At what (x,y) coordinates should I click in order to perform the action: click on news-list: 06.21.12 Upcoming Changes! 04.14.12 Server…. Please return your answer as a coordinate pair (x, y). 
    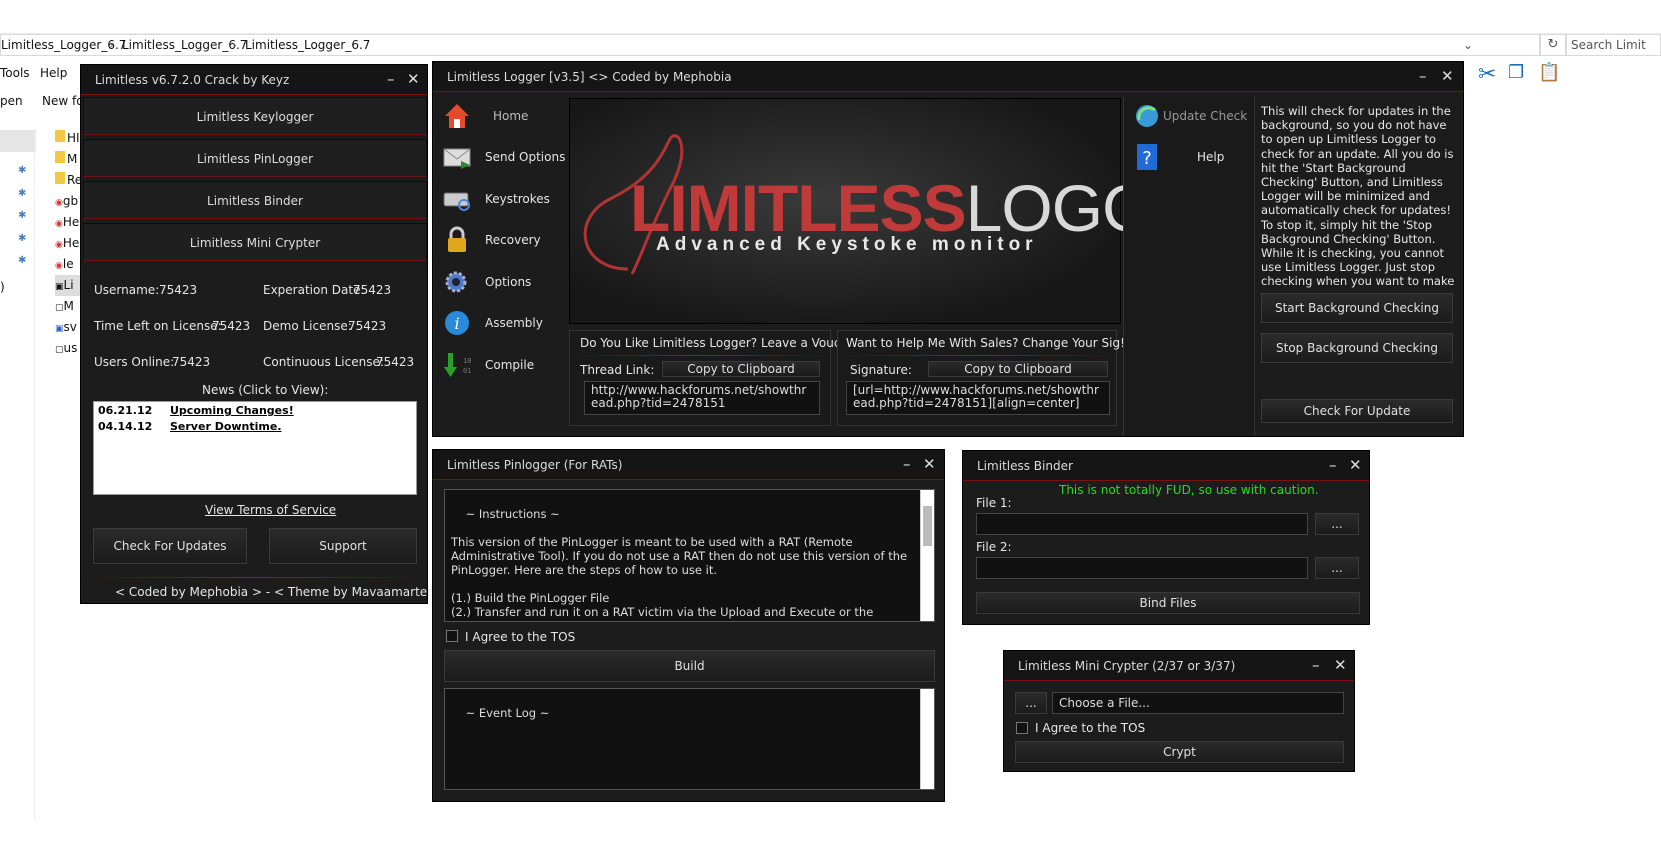
    Looking at the image, I should click on (255, 448).